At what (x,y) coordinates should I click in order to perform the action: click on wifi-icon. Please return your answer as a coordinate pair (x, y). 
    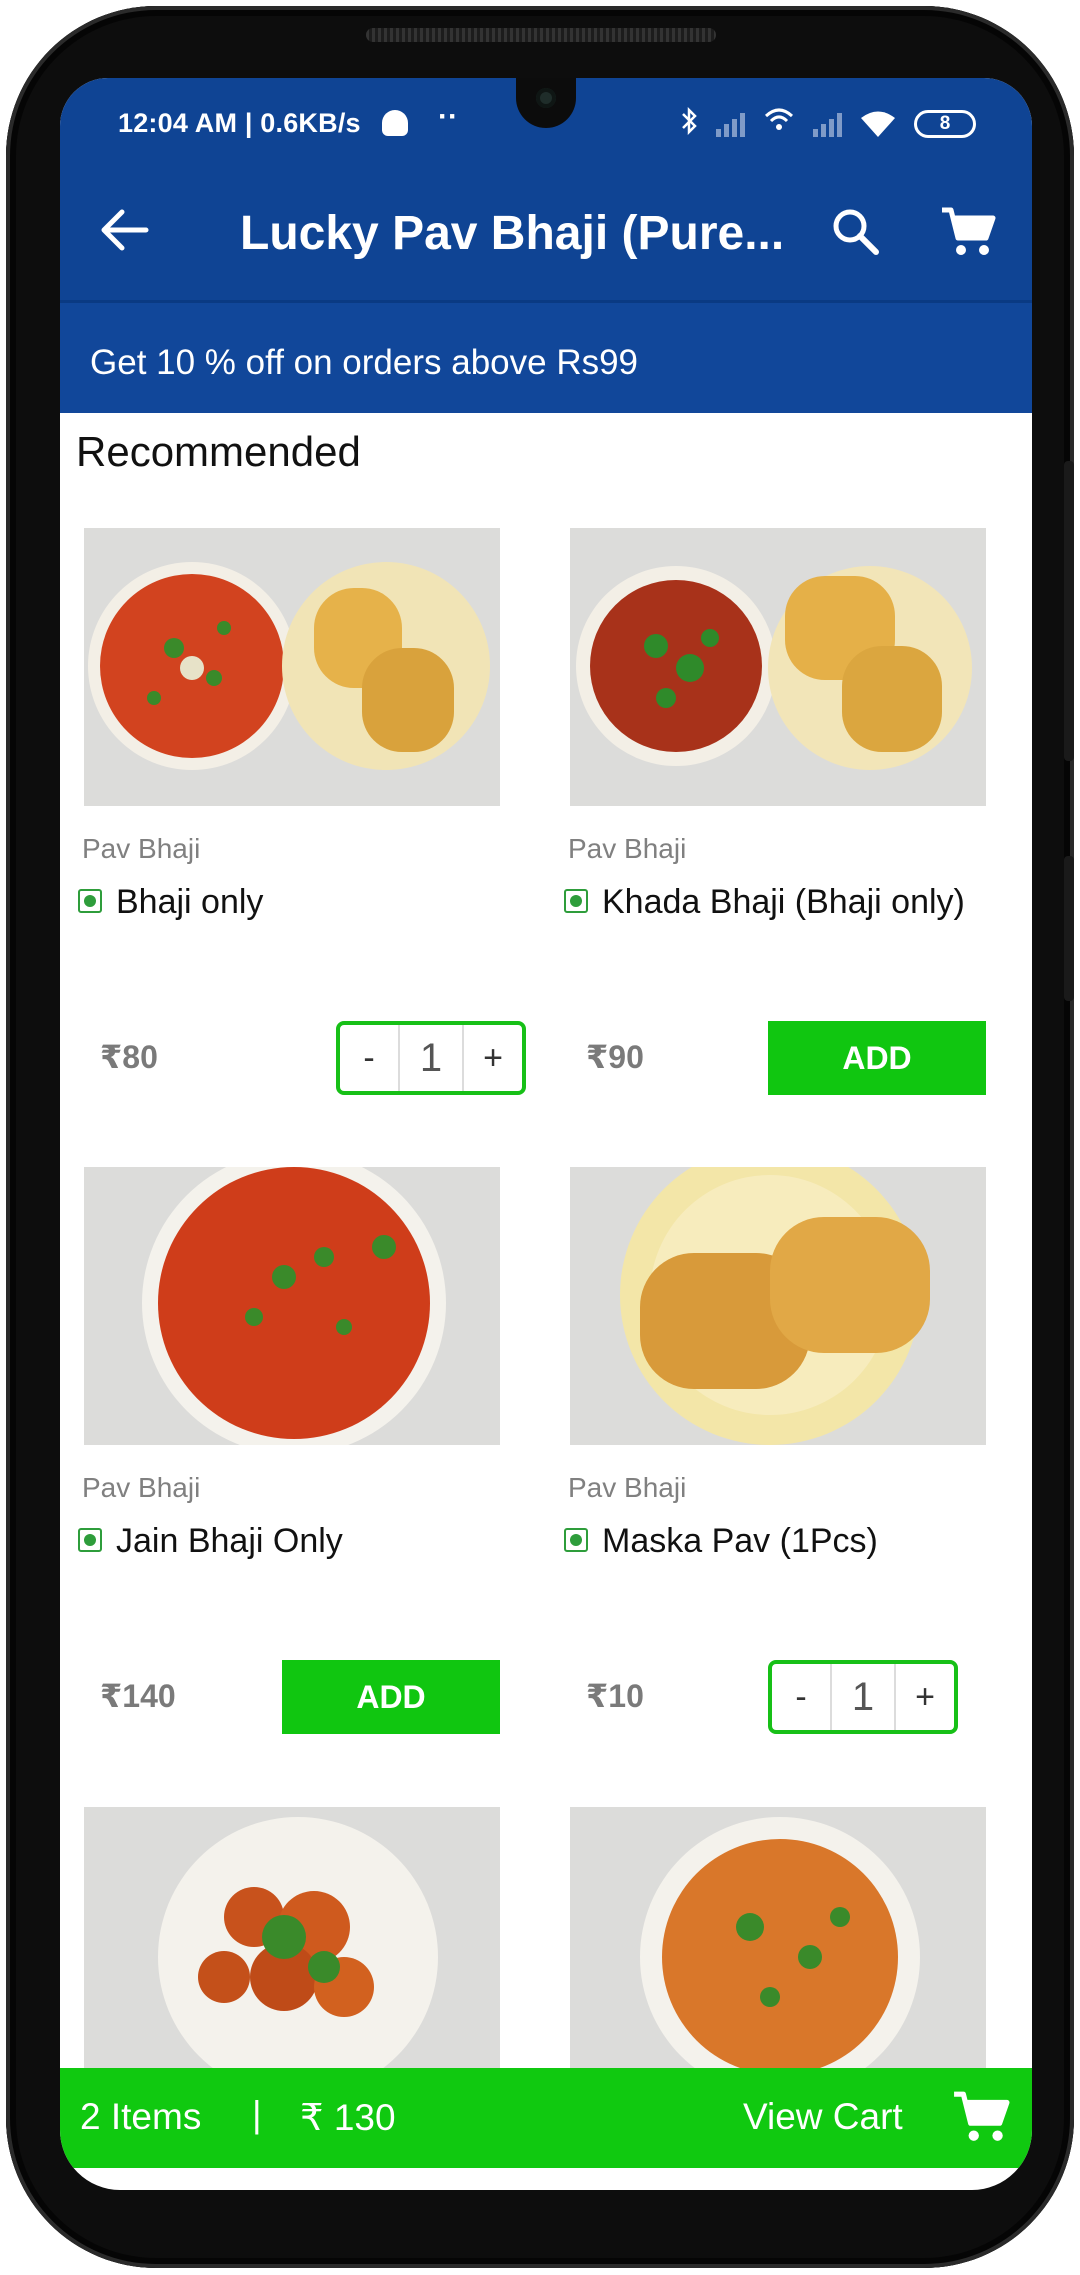
    Looking at the image, I should click on (878, 124).